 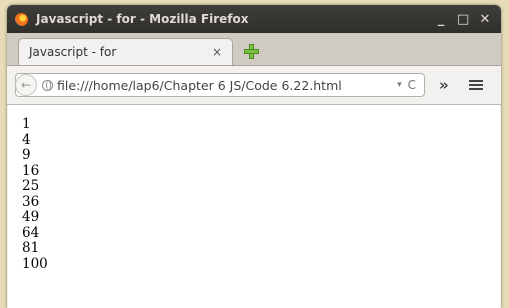 I want to click on window-controls: _ □ ✕, so click(x=463, y=19).